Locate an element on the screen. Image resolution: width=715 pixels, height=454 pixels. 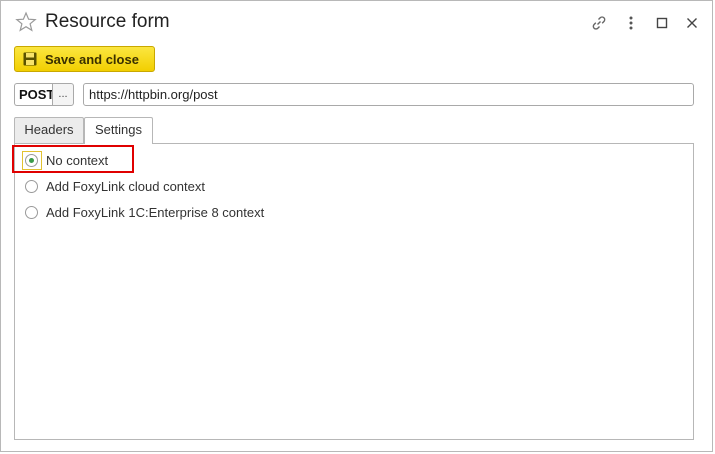
tab-settings: Settings is located at coordinates (118, 130).